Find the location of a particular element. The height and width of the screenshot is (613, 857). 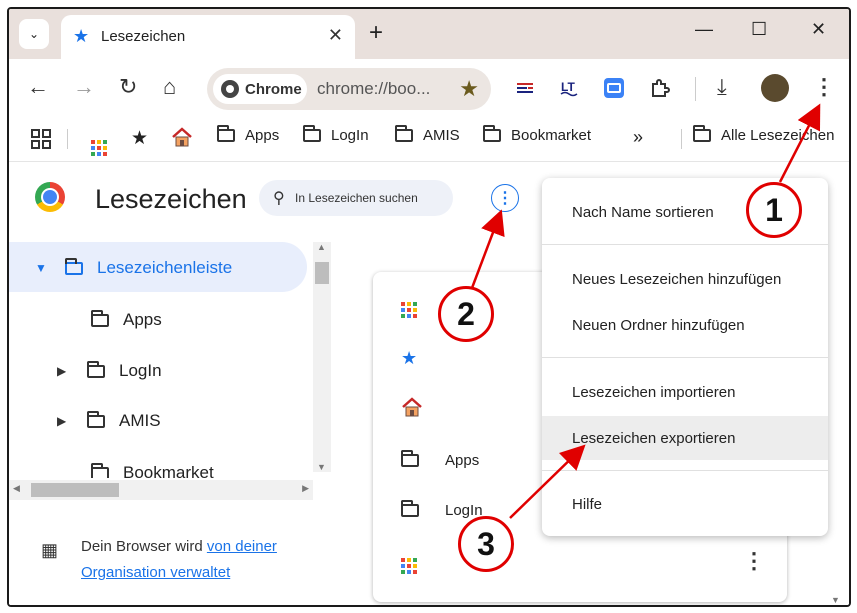

bookmark-folder-login: LogIn is located at coordinates (336, 134).